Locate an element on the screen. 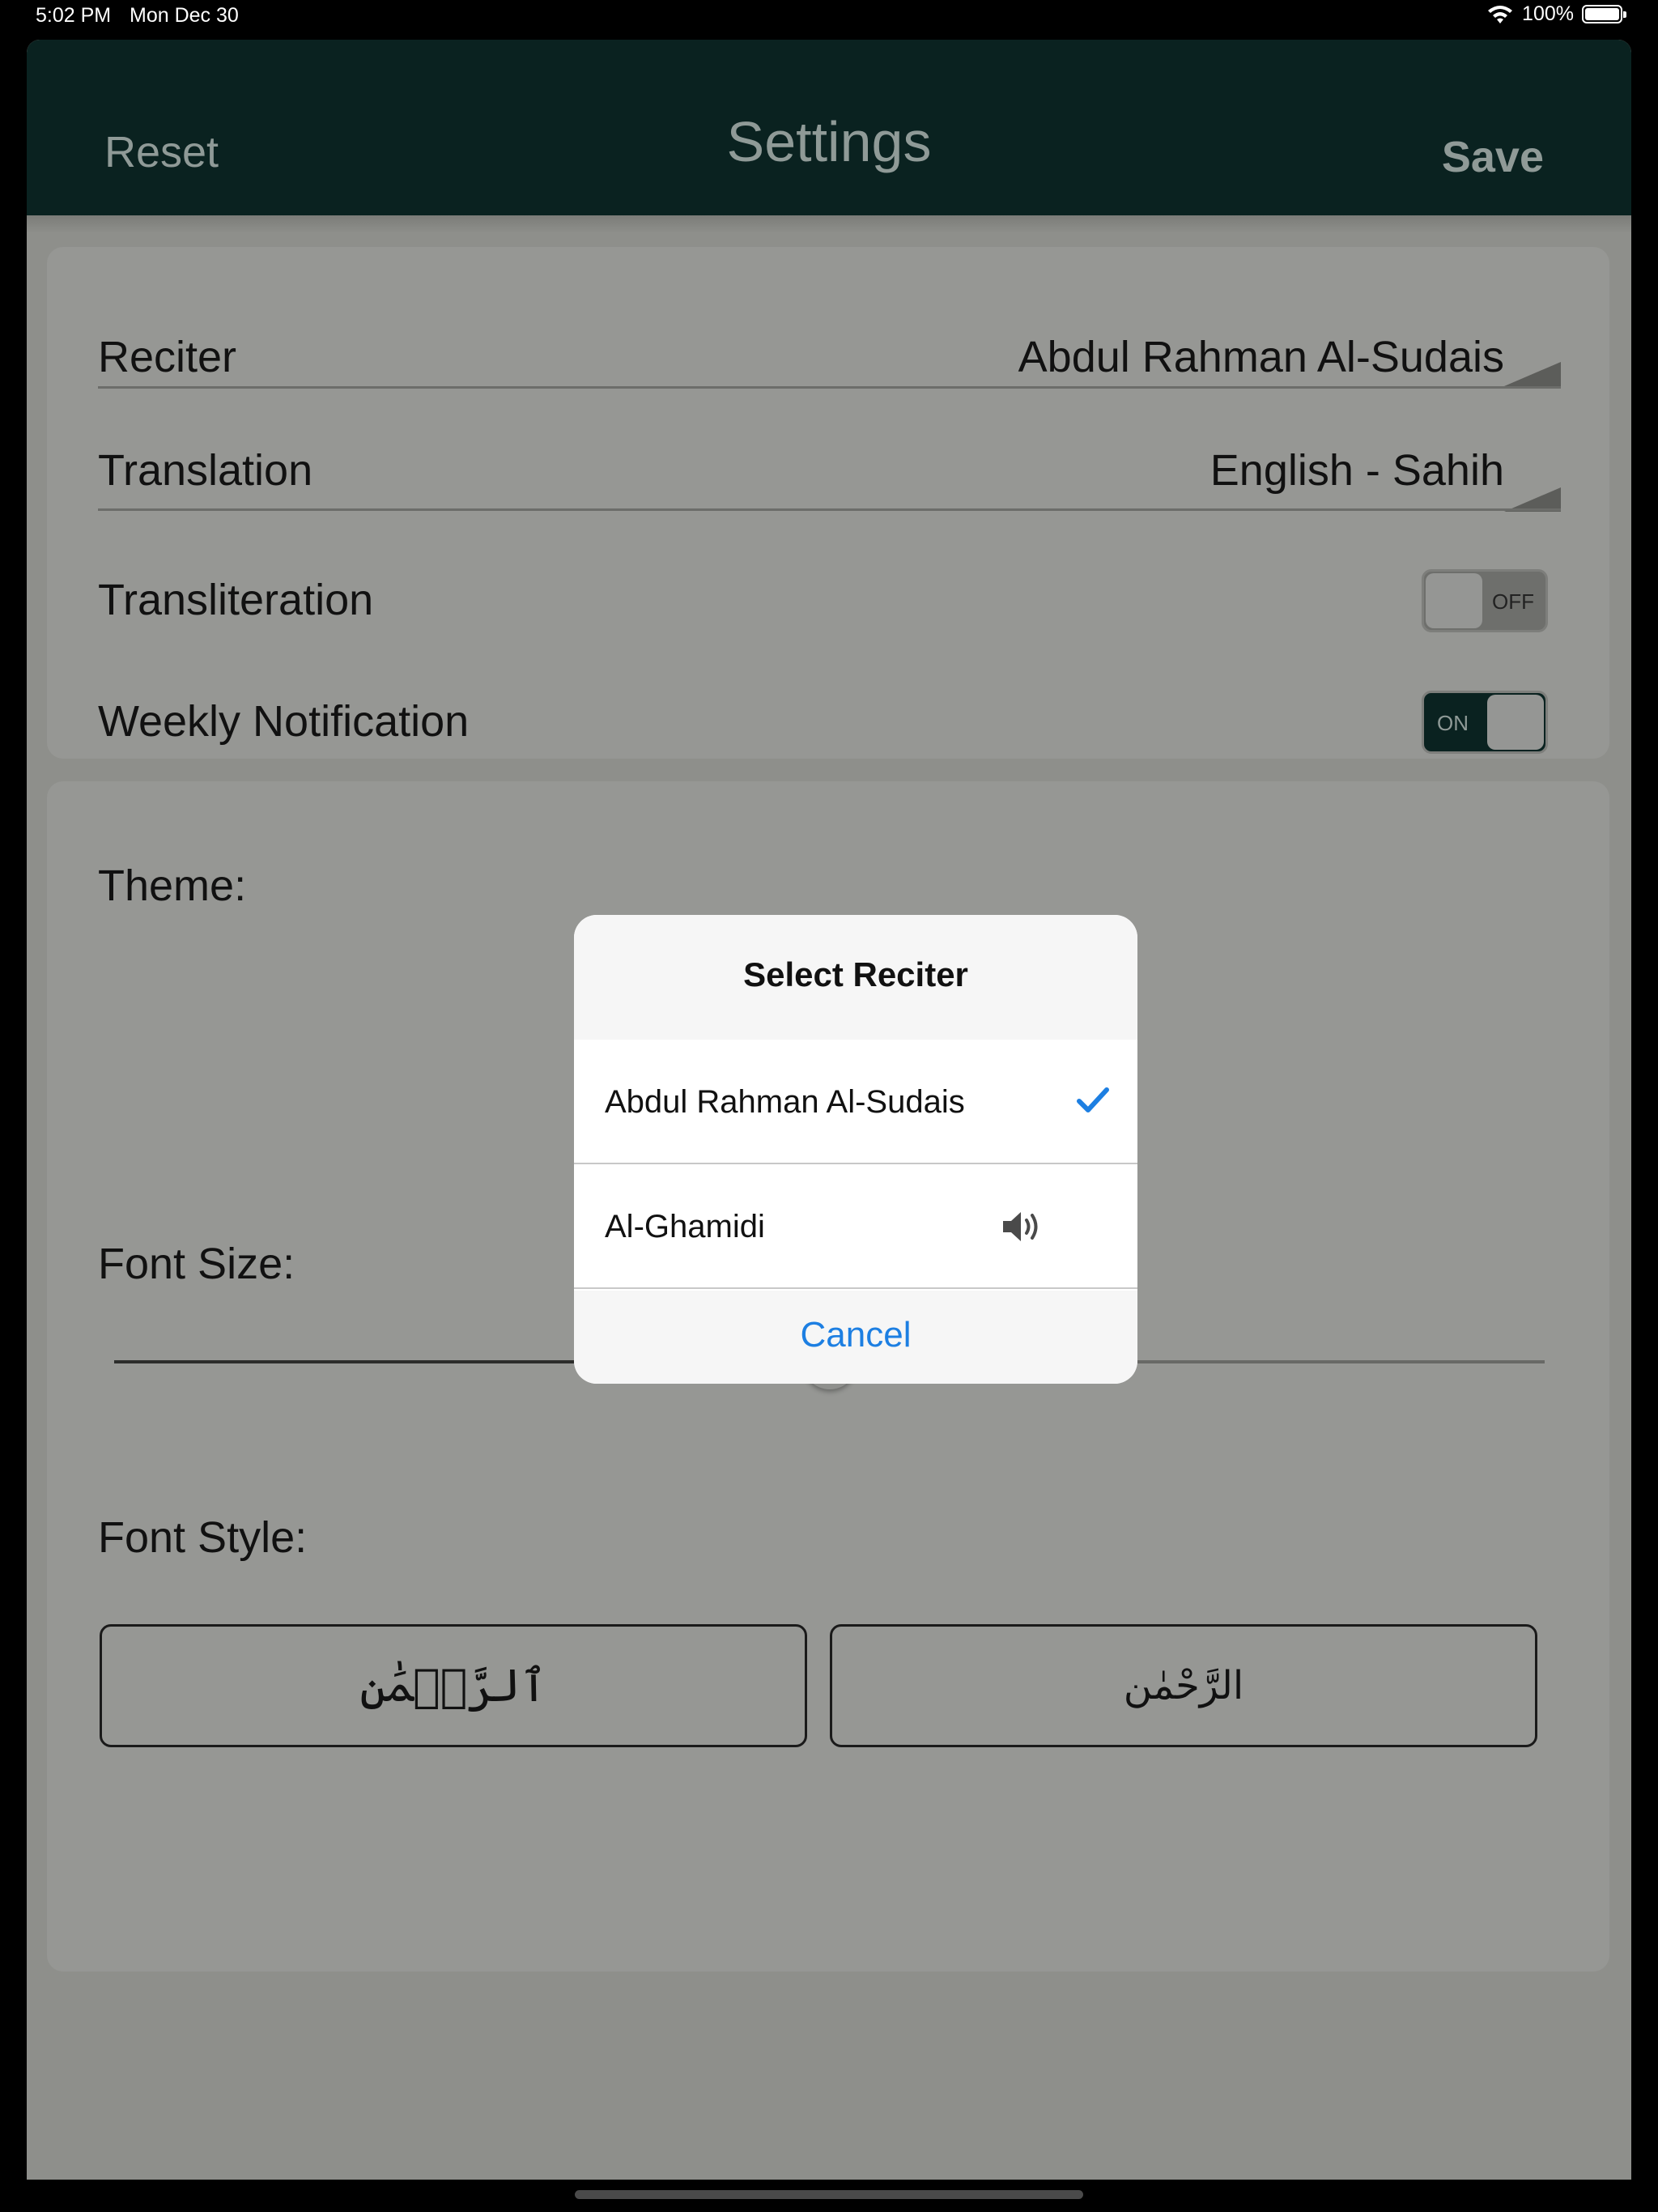 This screenshot has height=2212, width=1658. reciter-dropdown: Abdul Rahman Al-Sudais is located at coordinates (1261, 357).